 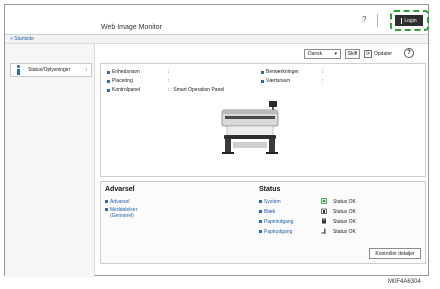 I want to click on info-label: Placering, so click(x=122, y=81).